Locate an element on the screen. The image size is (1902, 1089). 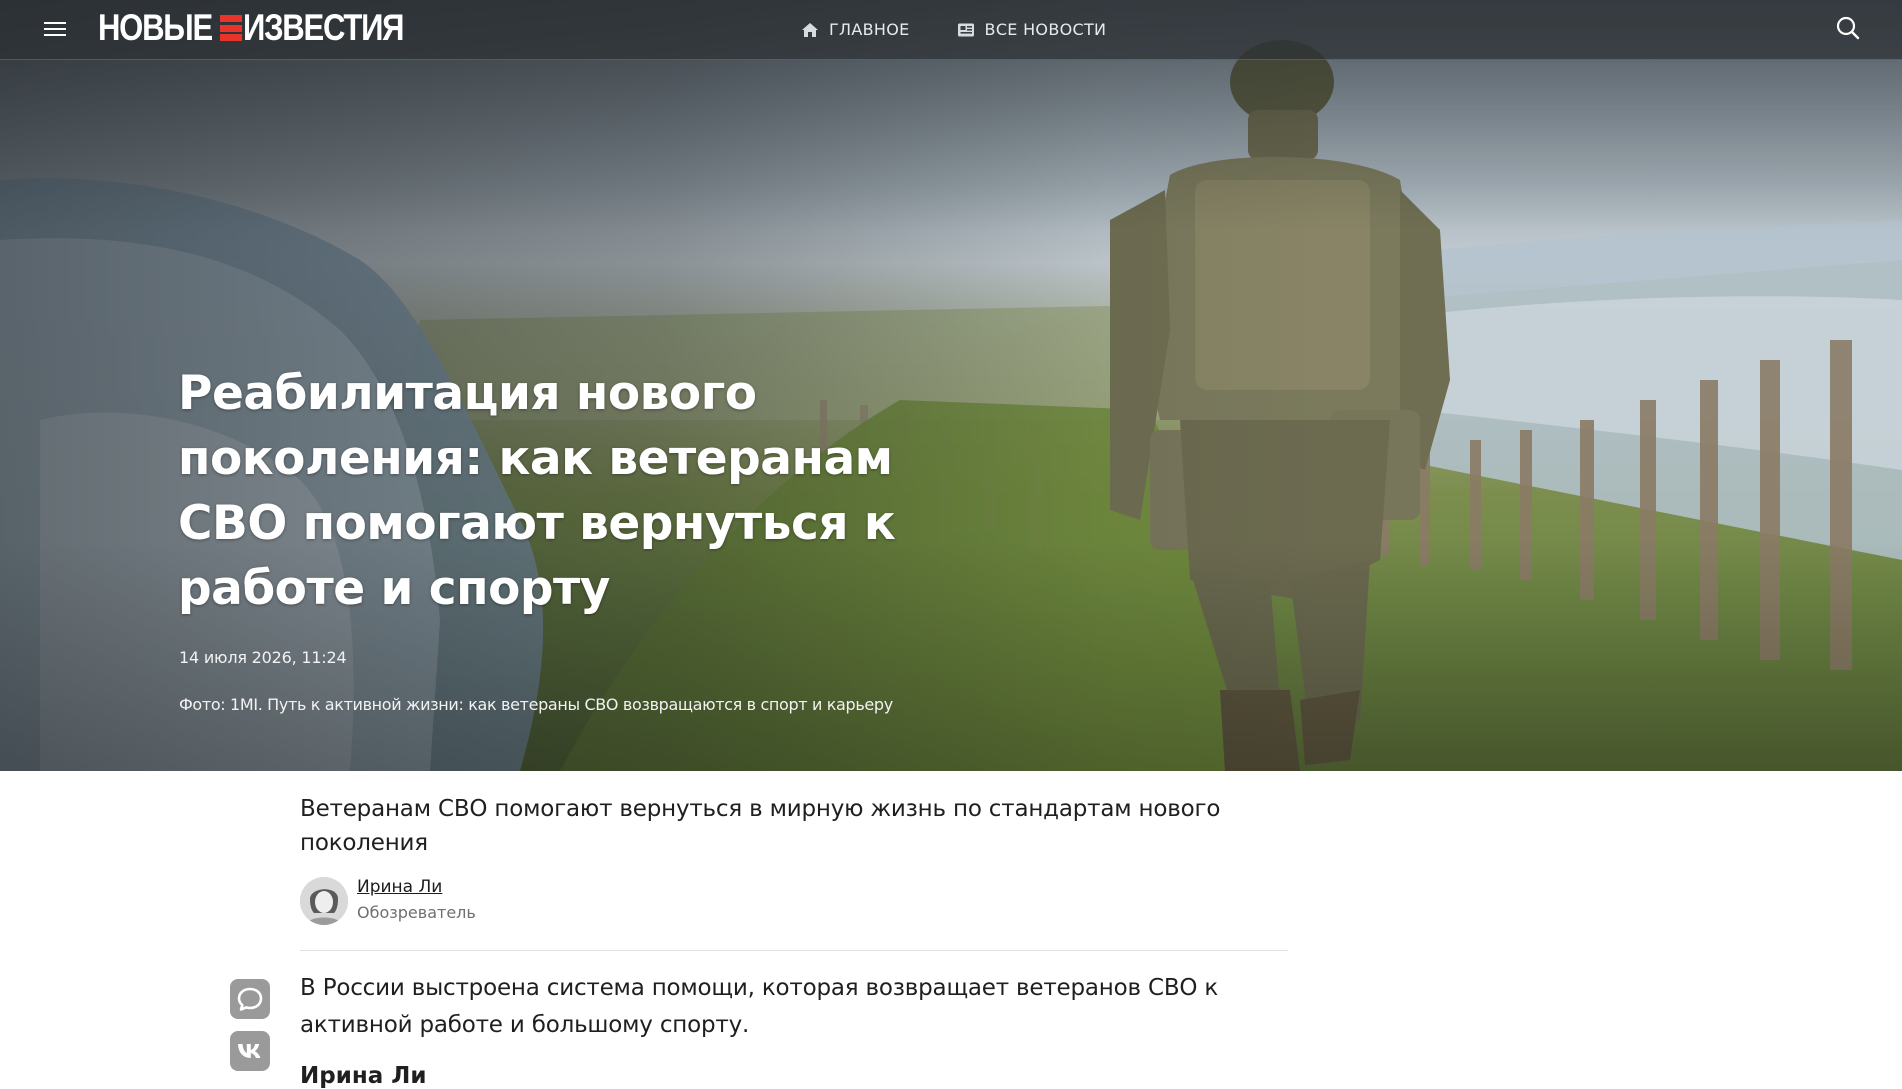
site-logo: НОВЫЕ ИЗВЕСТИЯ is located at coordinates (254, 28).